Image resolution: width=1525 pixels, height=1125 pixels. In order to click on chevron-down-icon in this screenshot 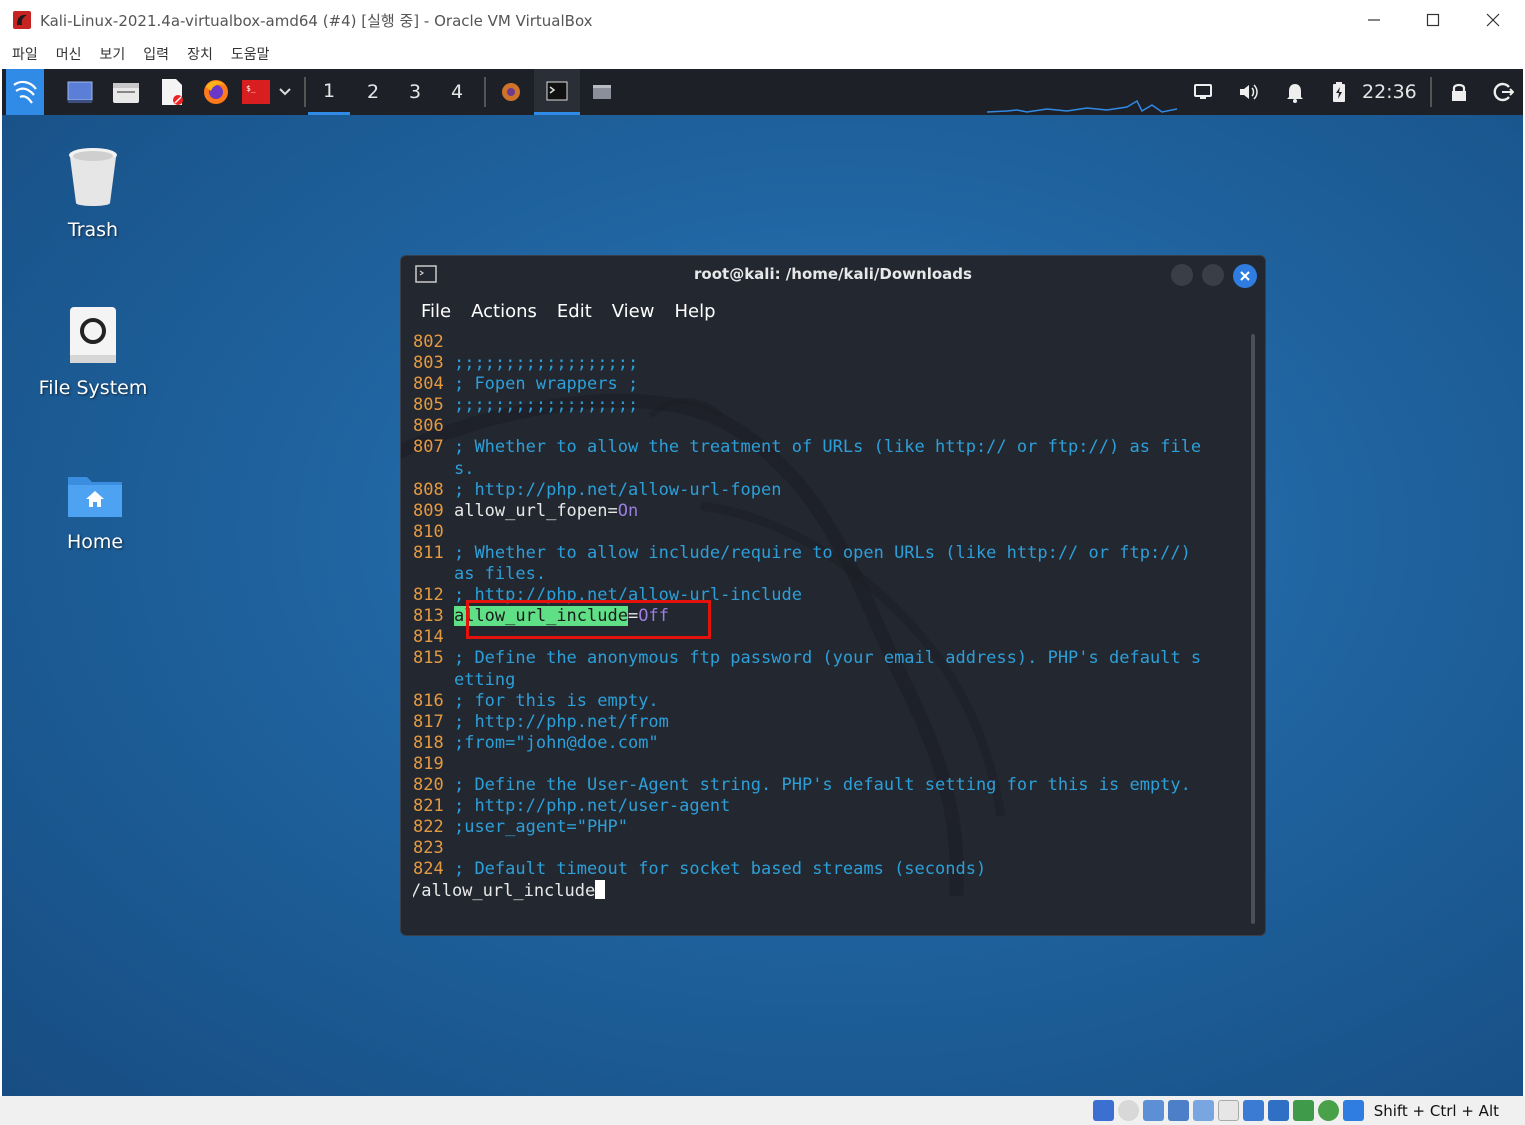, I will do `click(285, 92)`.